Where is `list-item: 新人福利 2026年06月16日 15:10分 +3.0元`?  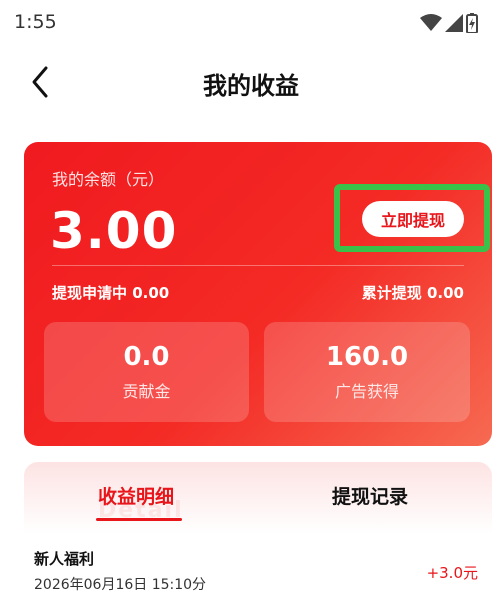 list-item: 新人福利 2026年06月16日 15:10分 +3.0元 is located at coordinates (251, 570).